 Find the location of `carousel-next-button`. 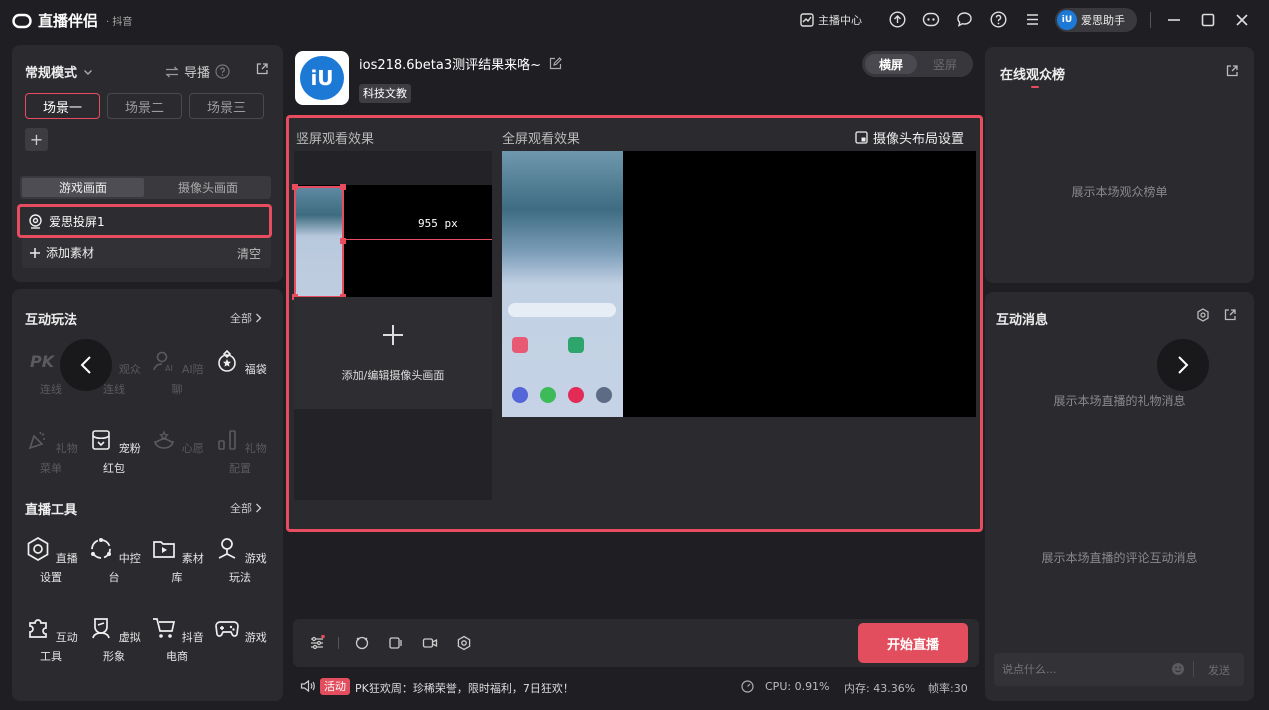

carousel-next-button is located at coordinates (1183, 365).